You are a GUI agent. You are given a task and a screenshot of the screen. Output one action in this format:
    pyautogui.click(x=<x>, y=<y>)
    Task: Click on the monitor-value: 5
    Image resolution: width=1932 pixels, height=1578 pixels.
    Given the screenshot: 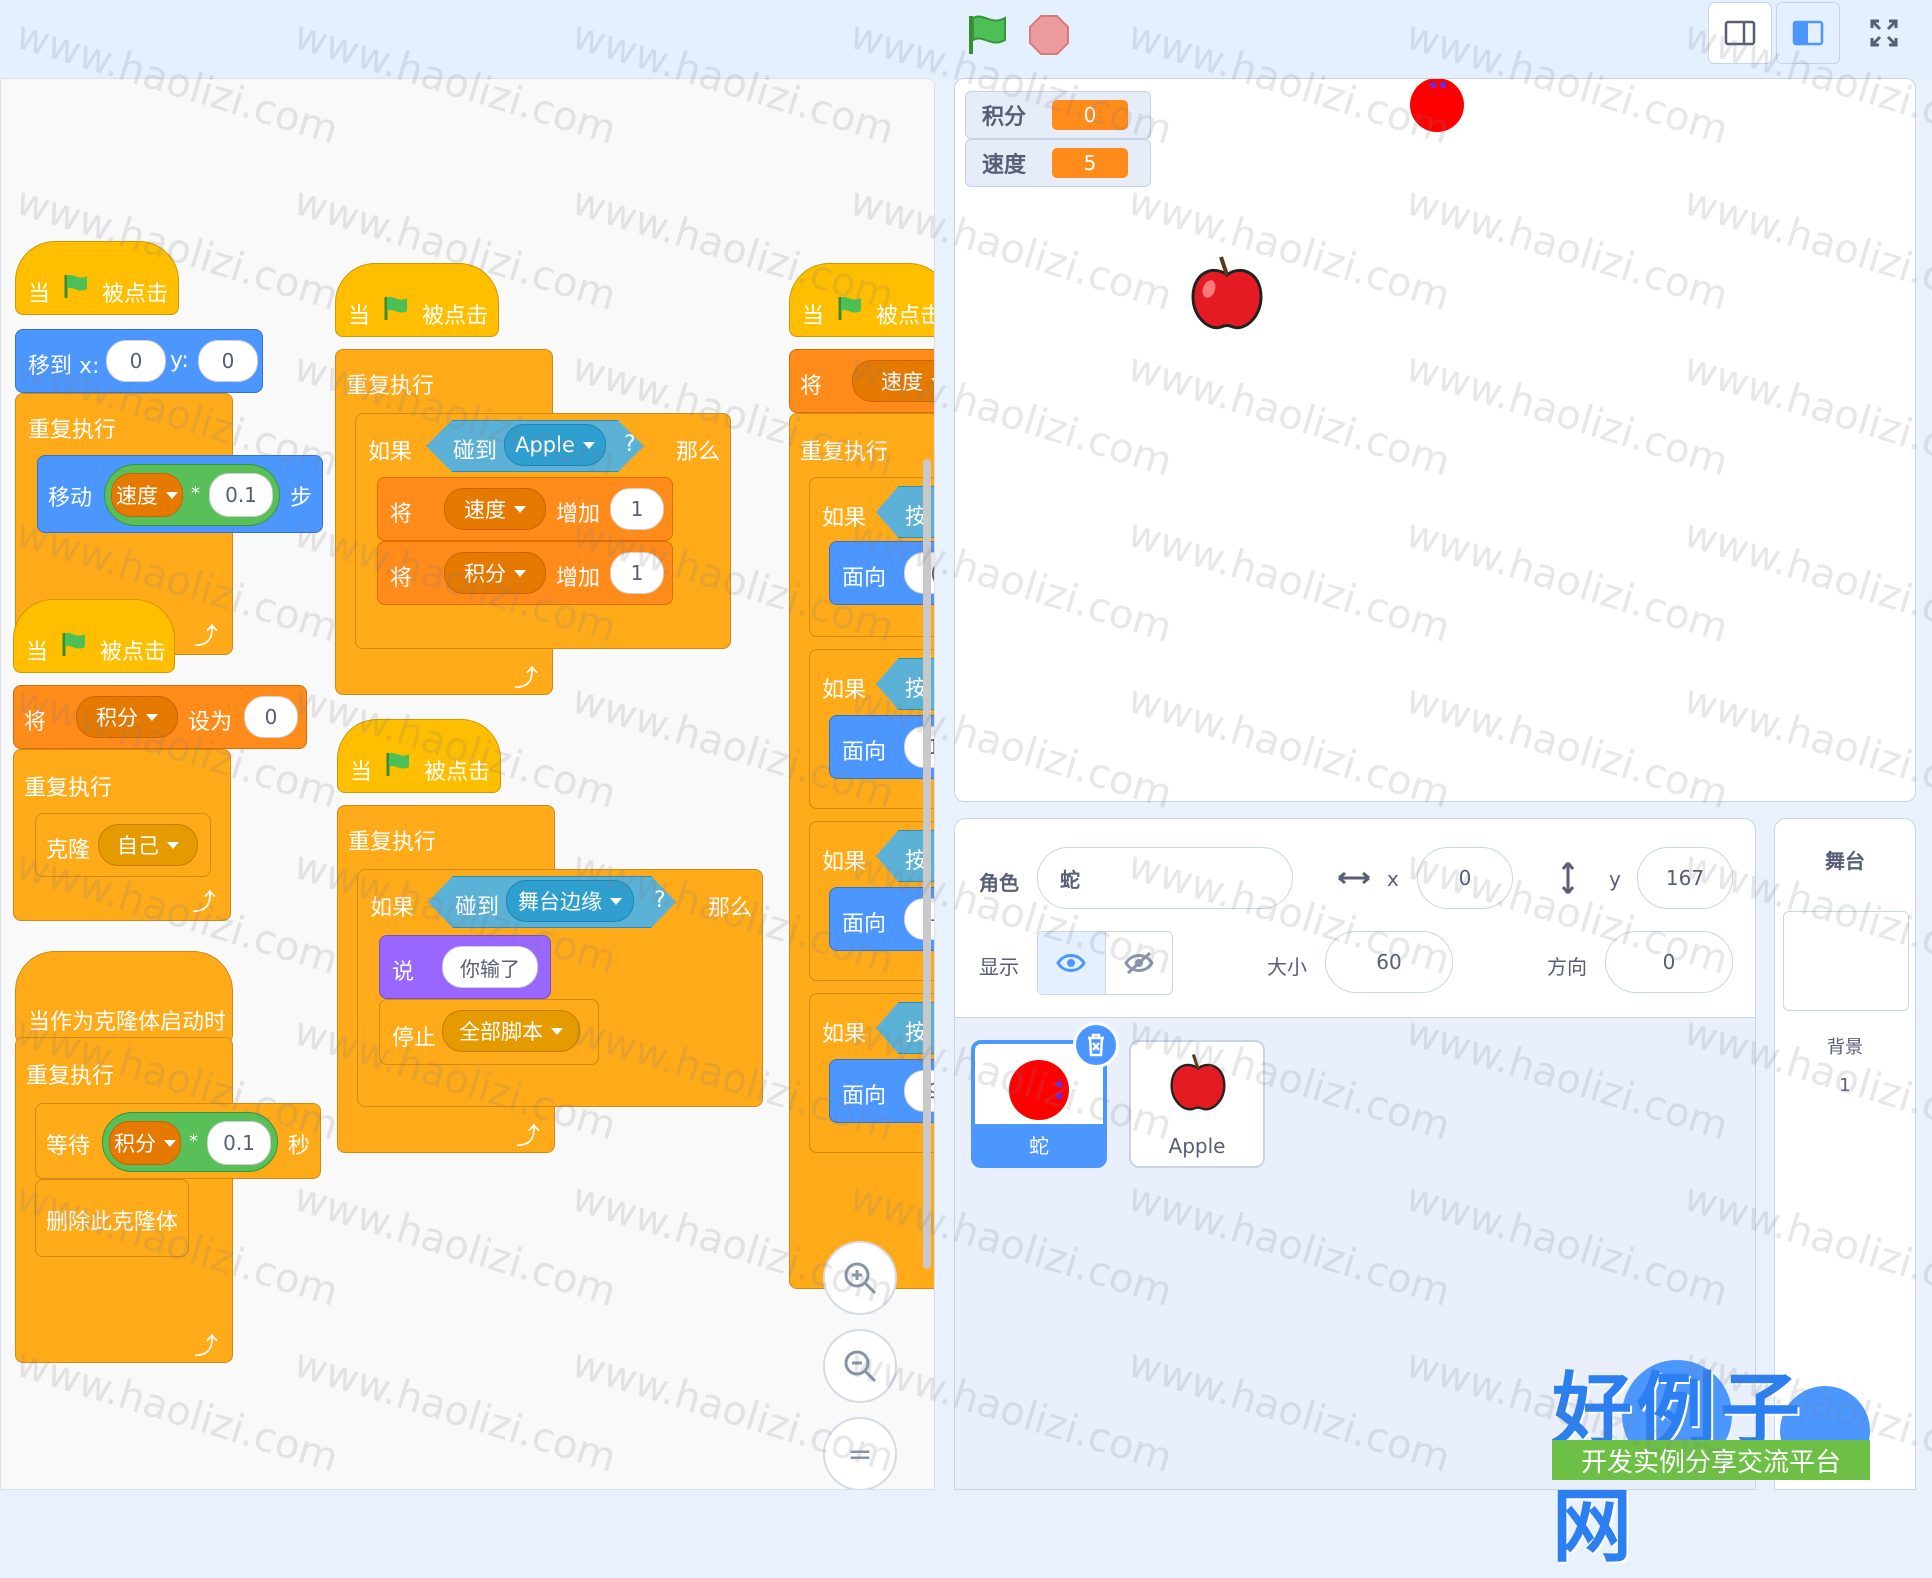 What is the action you would take?
    pyautogui.click(x=1090, y=163)
    